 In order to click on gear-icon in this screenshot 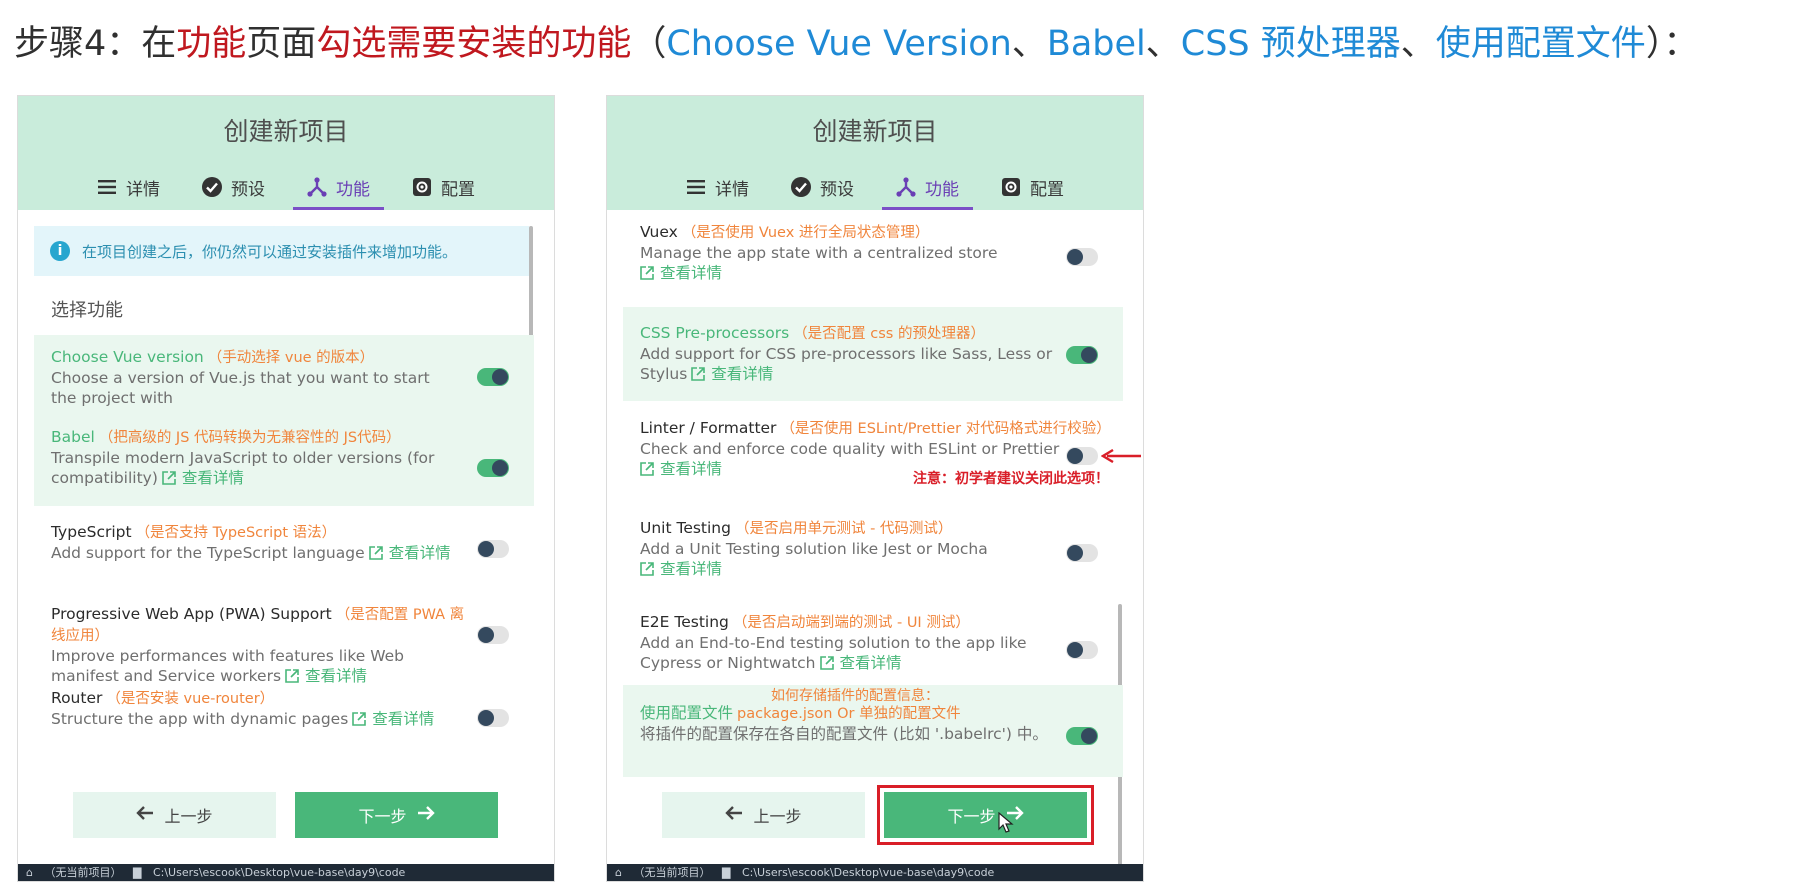, I will do `click(1011, 187)`.